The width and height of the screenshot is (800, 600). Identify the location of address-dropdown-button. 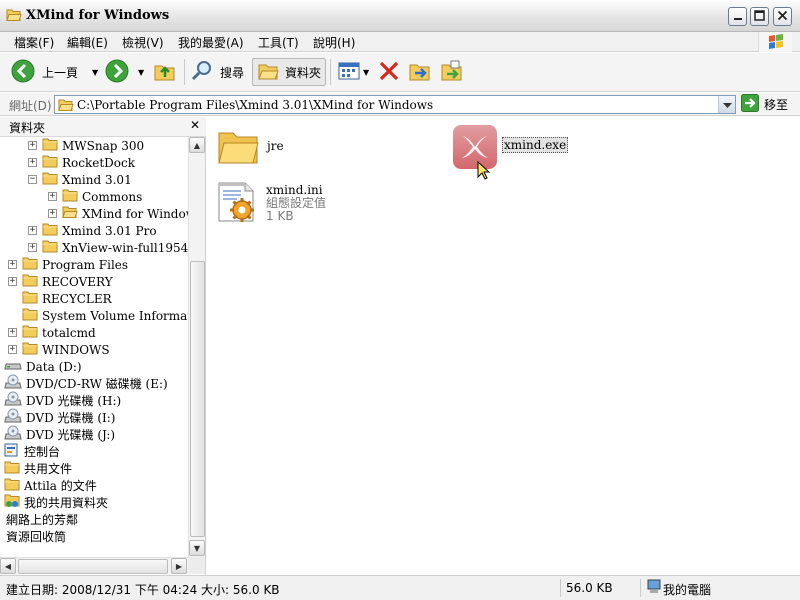
(726, 104).